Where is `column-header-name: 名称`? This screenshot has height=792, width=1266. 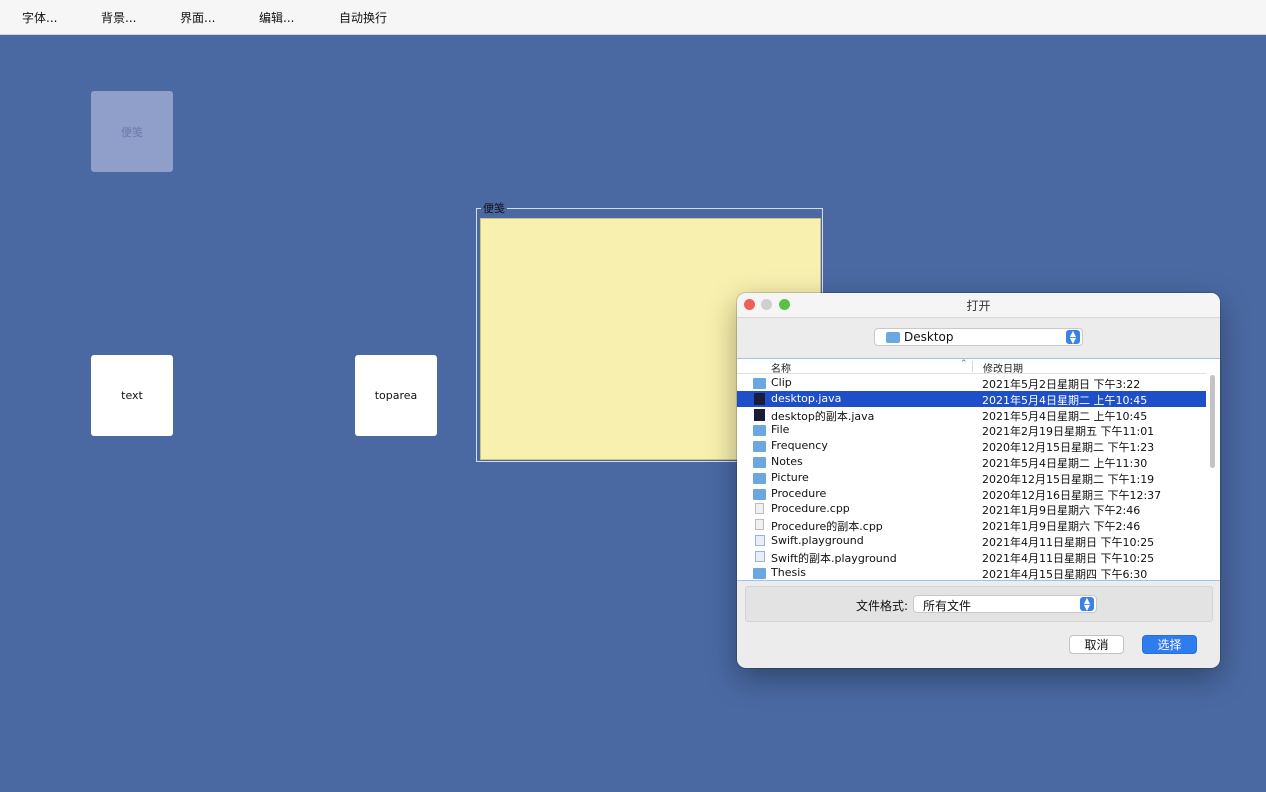 column-header-name: 名称 is located at coordinates (781, 367).